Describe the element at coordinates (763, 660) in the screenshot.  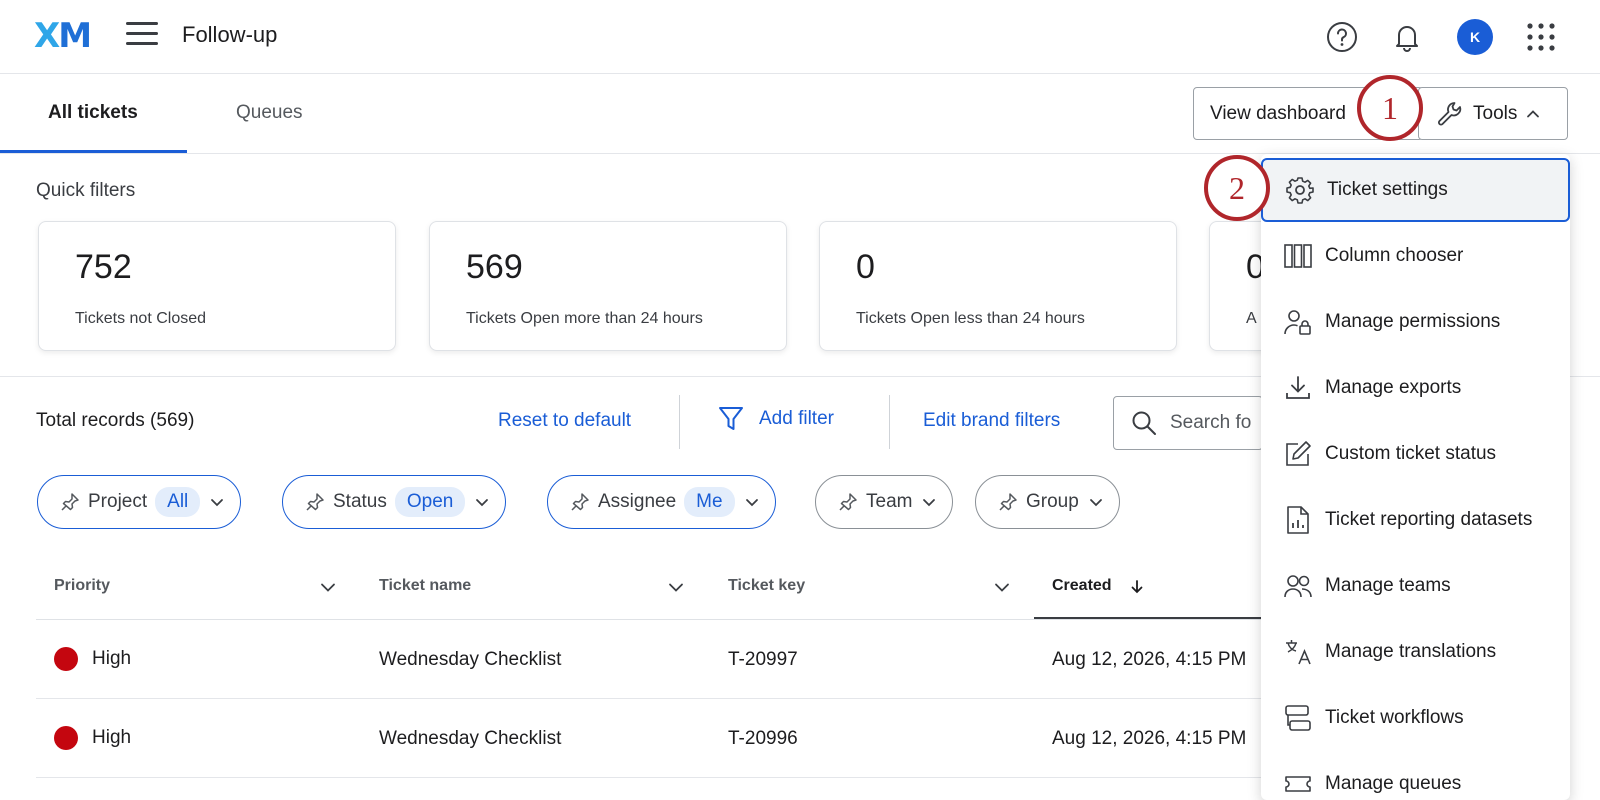
I see `ticket-key-cell: T-20997` at that location.